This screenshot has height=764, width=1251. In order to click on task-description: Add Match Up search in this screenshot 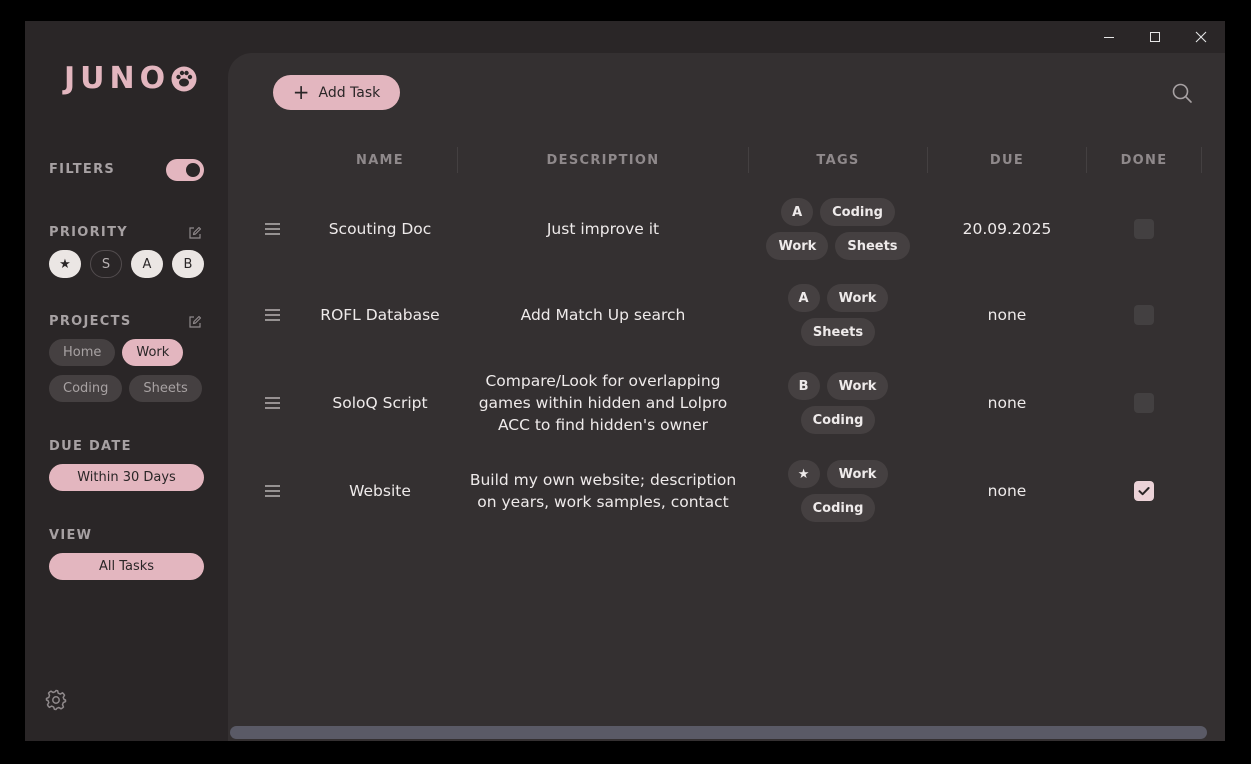, I will do `click(603, 315)`.